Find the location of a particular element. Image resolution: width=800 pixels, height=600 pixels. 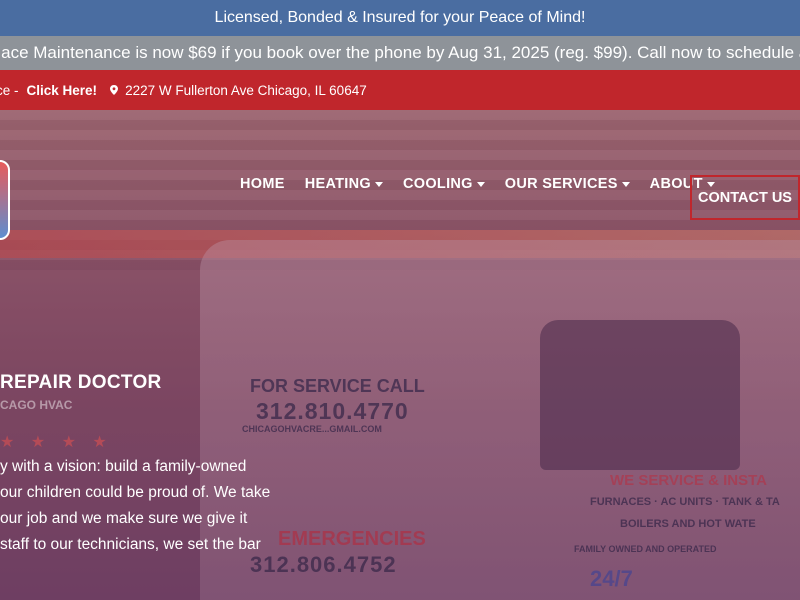

address-text: 2227 W Fullerton Ave Chicago, IL 60647 is located at coordinates (246, 90).